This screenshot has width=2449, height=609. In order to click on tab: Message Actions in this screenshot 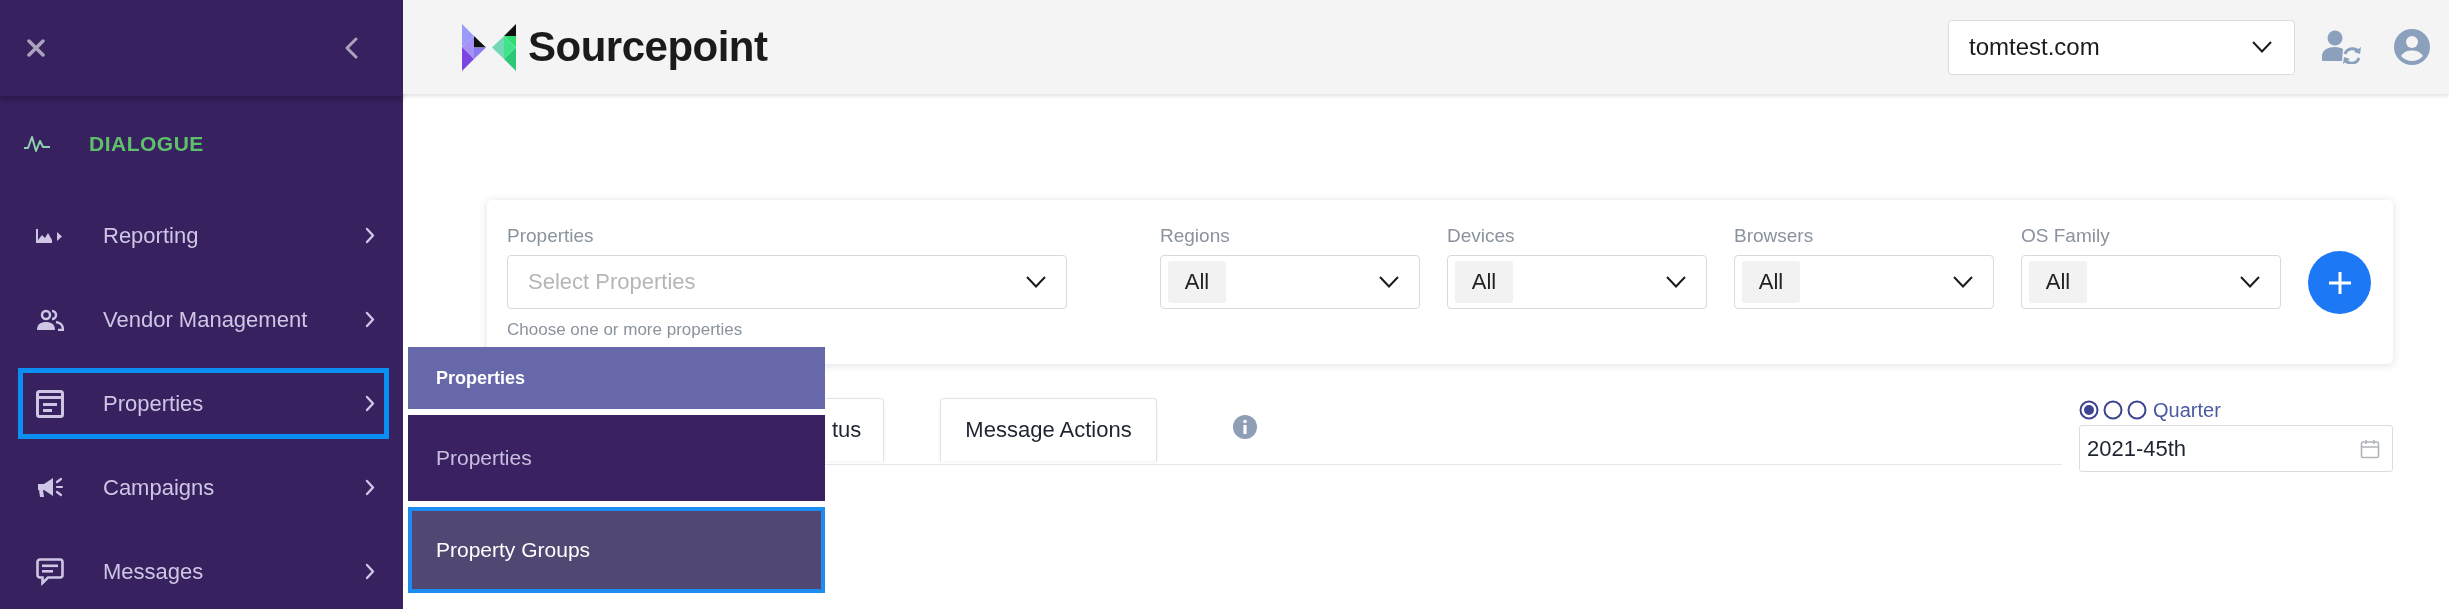, I will do `click(1048, 429)`.